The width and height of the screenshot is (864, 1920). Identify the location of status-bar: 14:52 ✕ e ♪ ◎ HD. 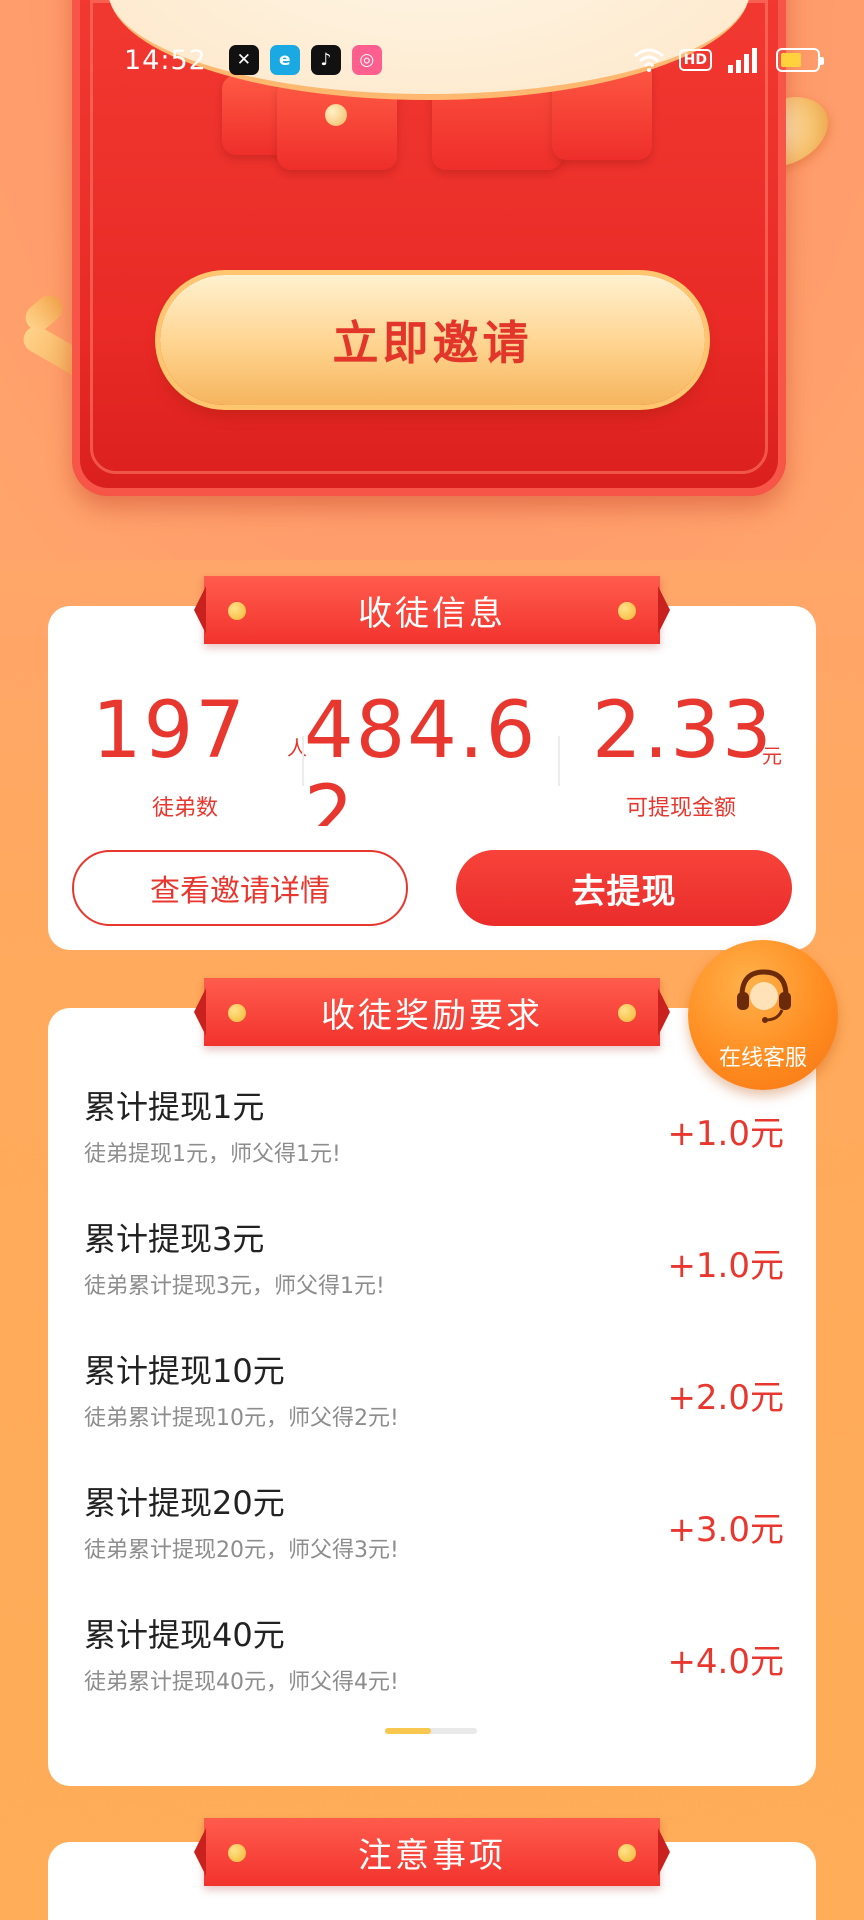
(432, 60).